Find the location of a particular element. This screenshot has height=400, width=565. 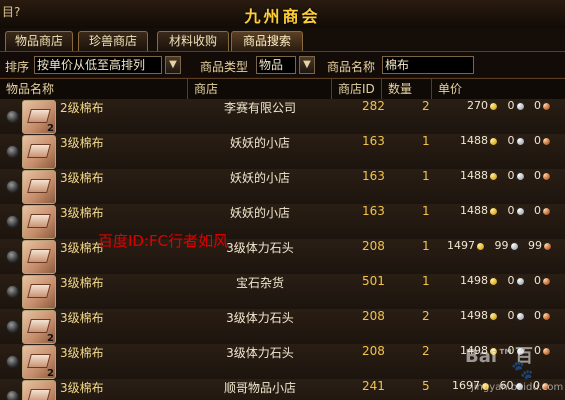

table-row: 3级棉布 3级体力石头 208 1 1497 99 99 is located at coordinates (282, 257).